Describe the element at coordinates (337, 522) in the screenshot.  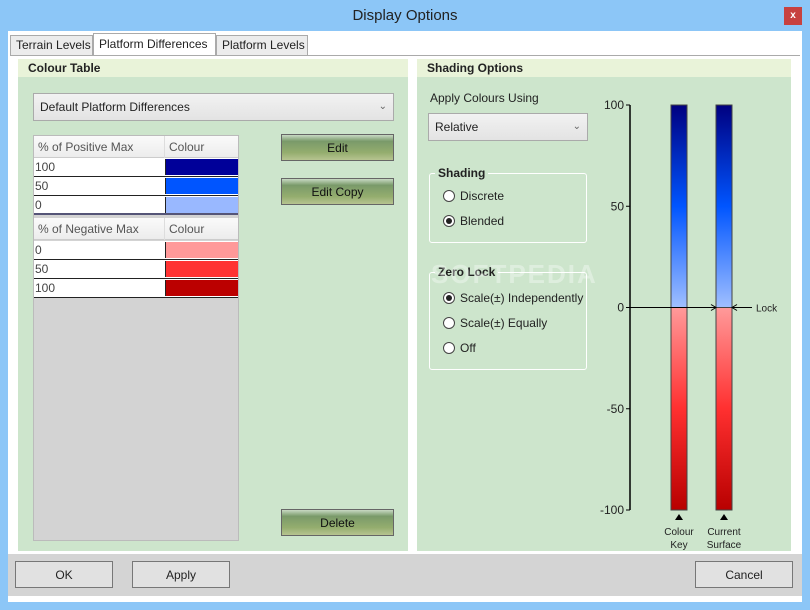
I see `delete-button: Delete` at that location.